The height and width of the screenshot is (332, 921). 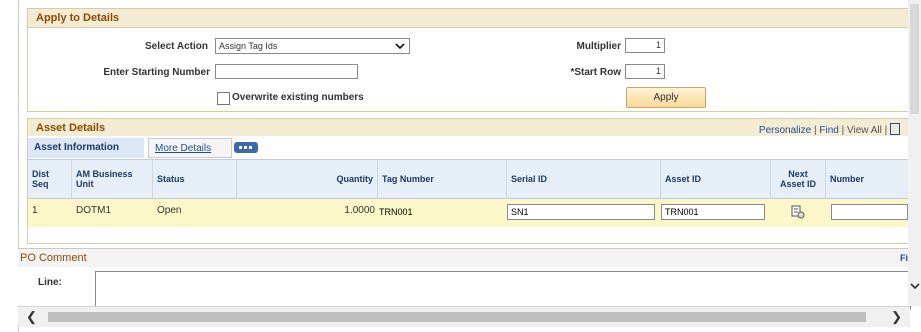 What do you see at coordinates (78, 18) in the screenshot?
I see `apply-to-details-title: Apply to Details` at bounding box center [78, 18].